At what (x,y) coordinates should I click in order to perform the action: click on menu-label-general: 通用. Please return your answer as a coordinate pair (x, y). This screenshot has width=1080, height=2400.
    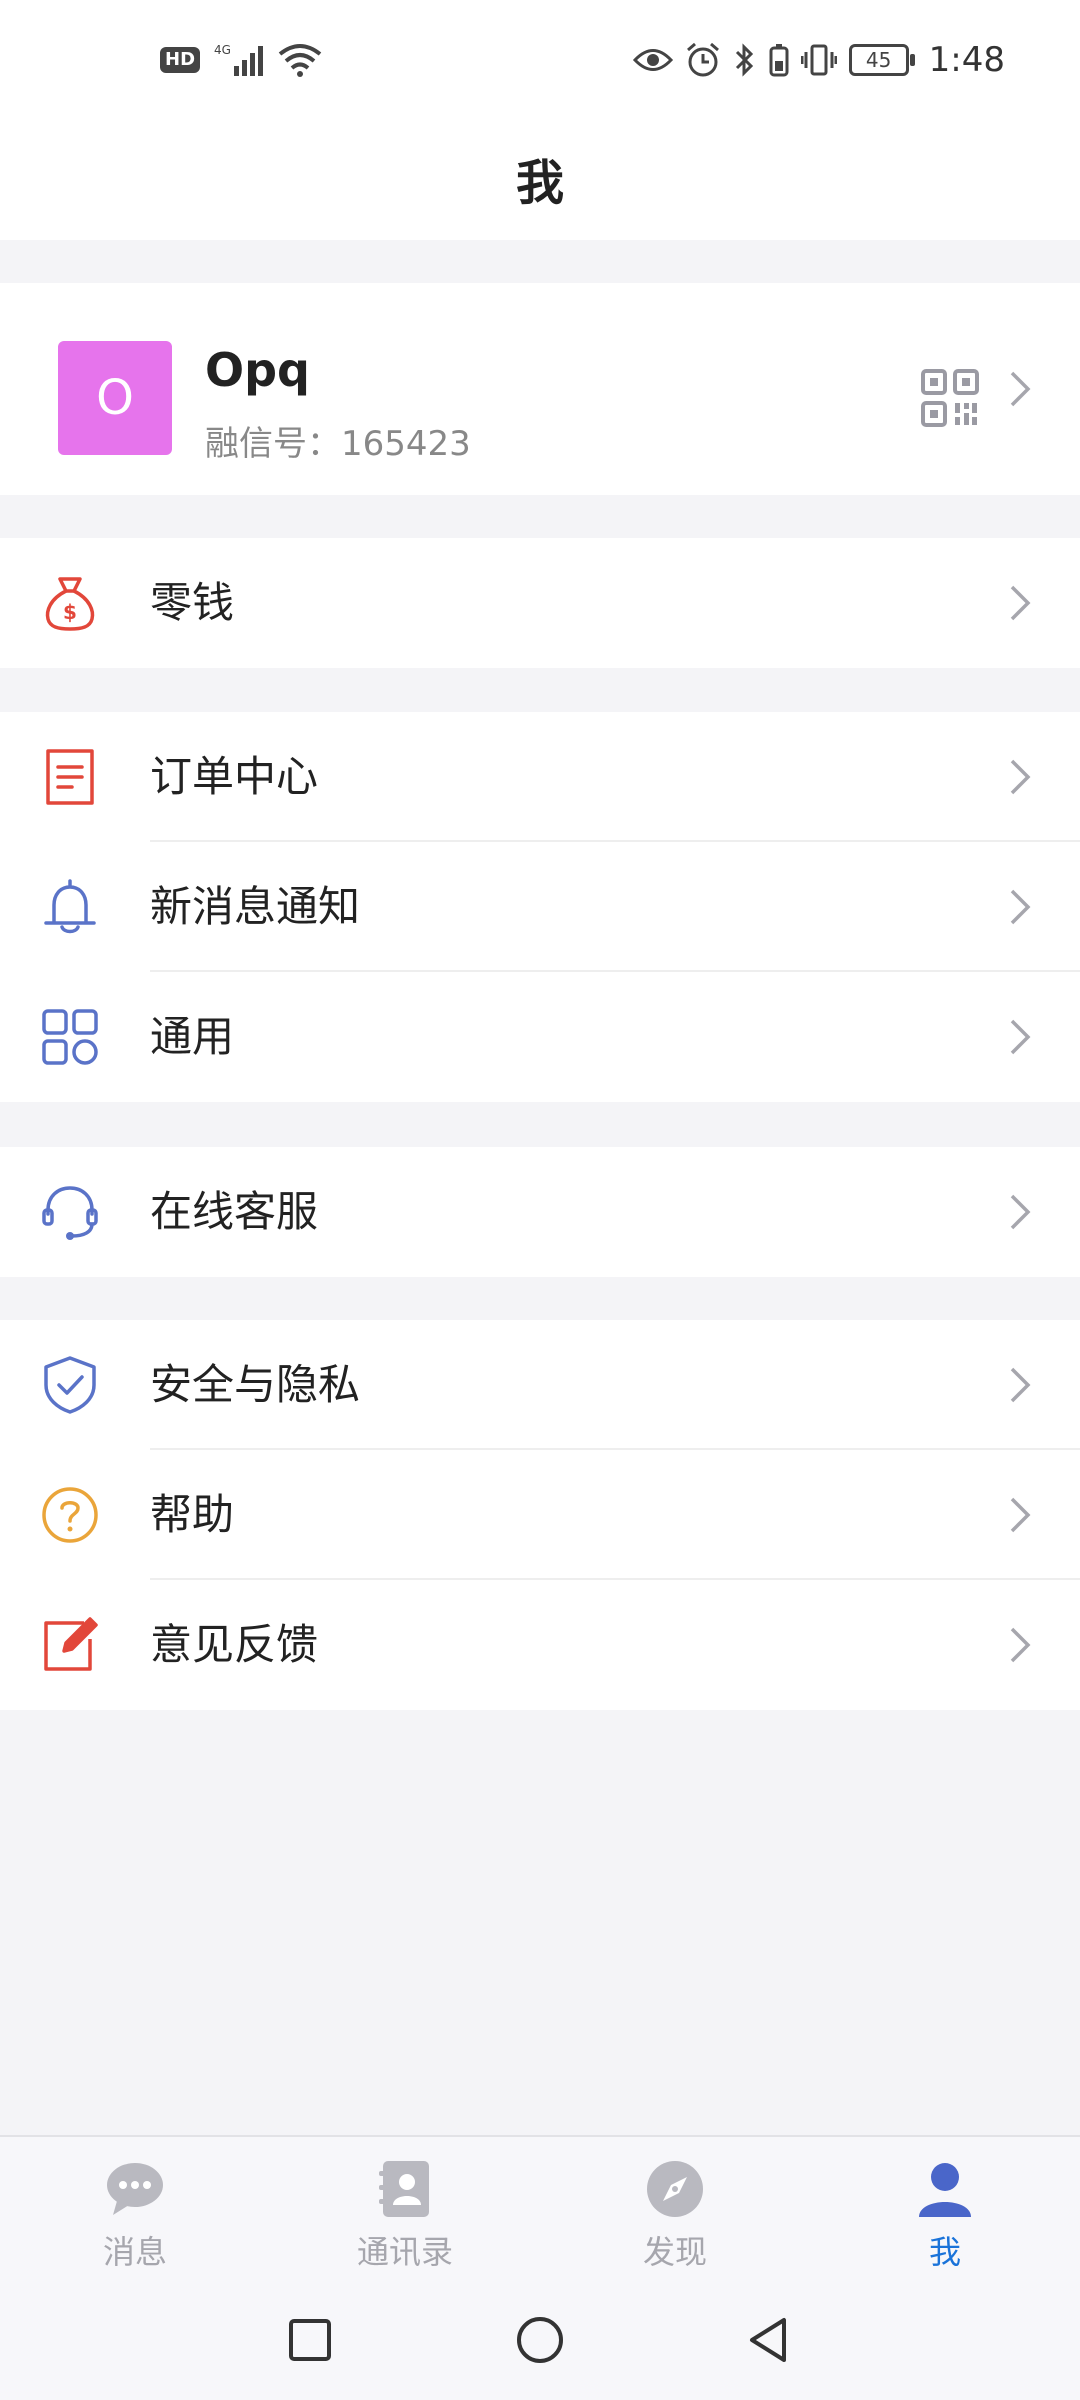
    Looking at the image, I should click on (192, 1036).